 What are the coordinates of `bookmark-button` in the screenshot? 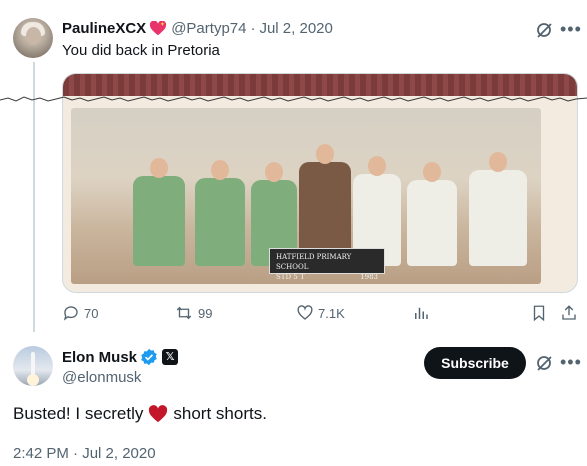 It's located at (541, 313).